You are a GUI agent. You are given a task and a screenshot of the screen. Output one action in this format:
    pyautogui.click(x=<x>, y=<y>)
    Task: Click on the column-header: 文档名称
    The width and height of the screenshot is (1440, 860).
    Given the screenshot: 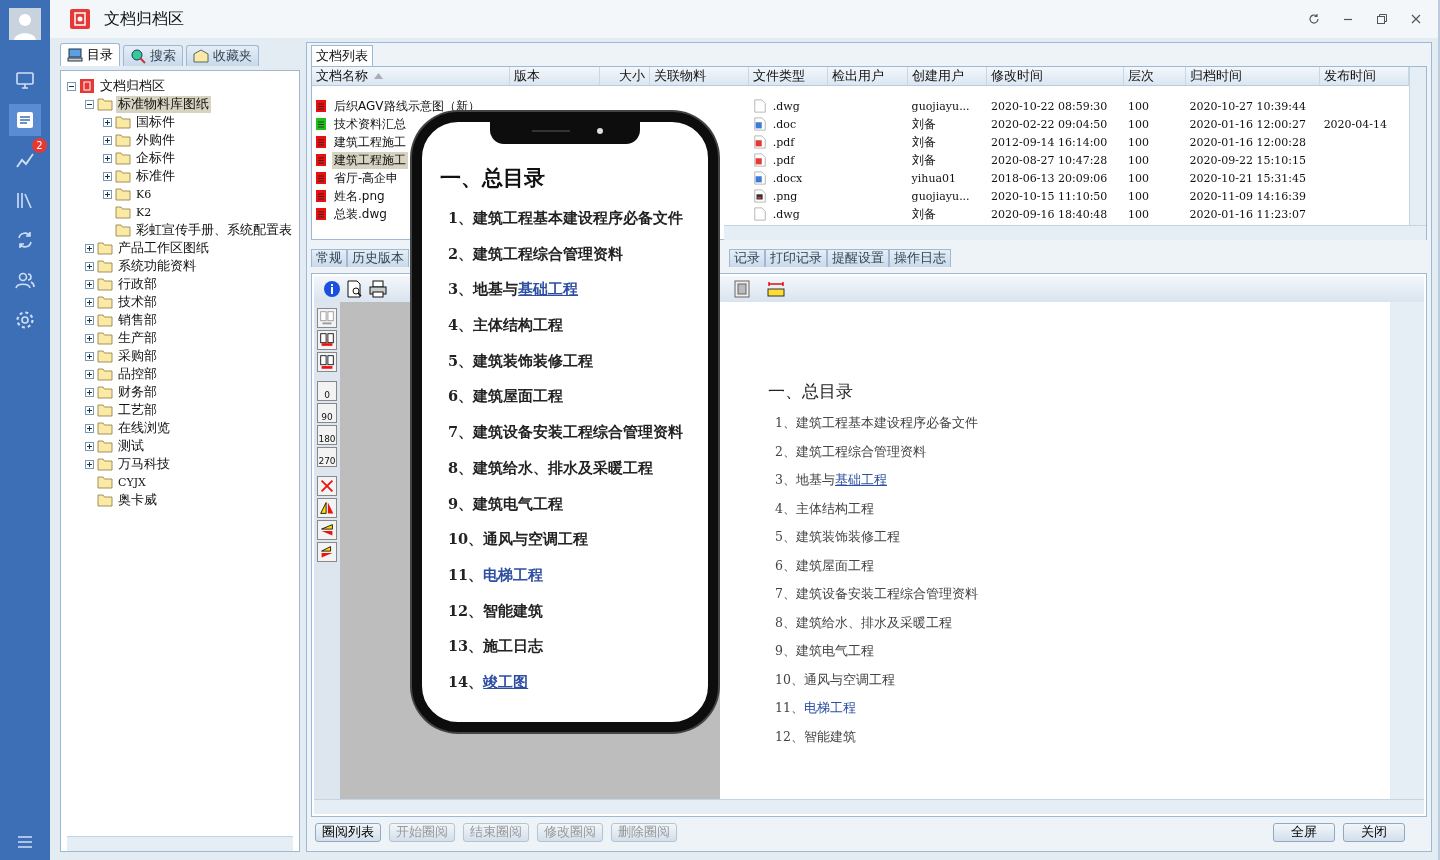 What is the action you would take?
    pyautogui.click(x=411, y=76)
    